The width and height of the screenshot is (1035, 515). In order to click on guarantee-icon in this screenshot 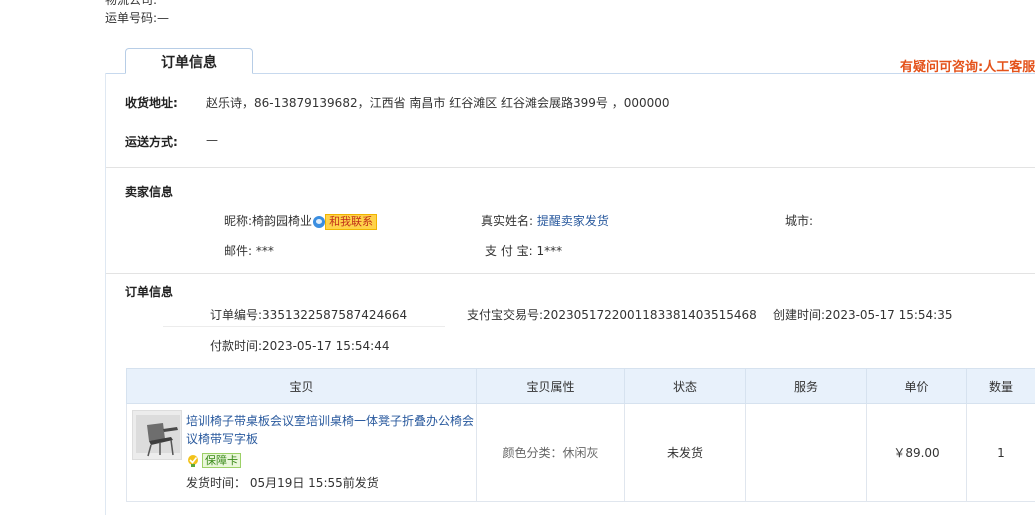, I will do `click(193, 460)`.